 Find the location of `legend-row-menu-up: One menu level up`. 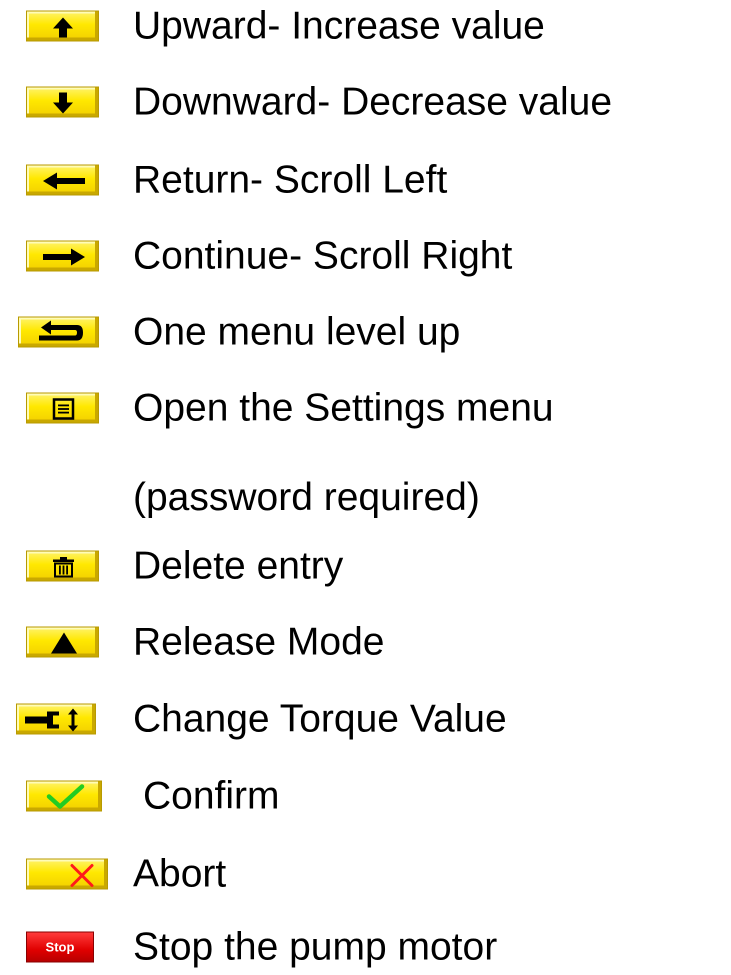

legend-row-menu-up: One menu level up is located at coordinates (365, 332).